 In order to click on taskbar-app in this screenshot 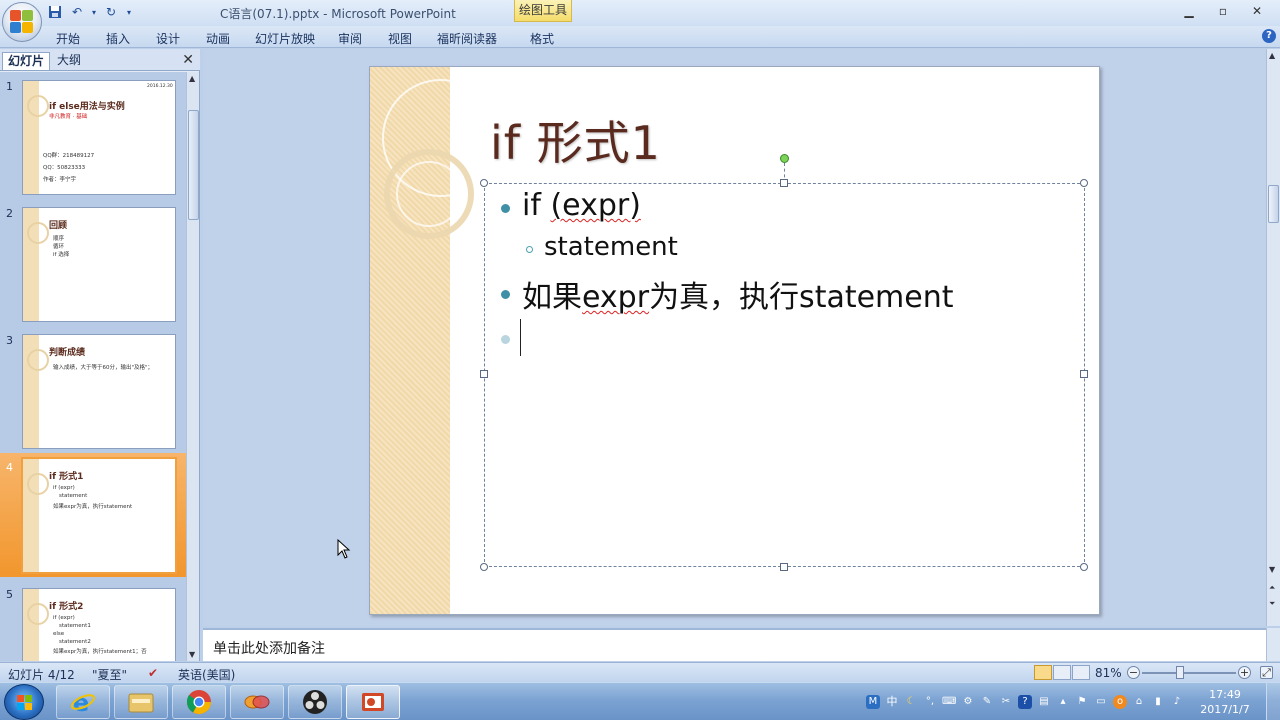, I will do `click(257, 702)`.